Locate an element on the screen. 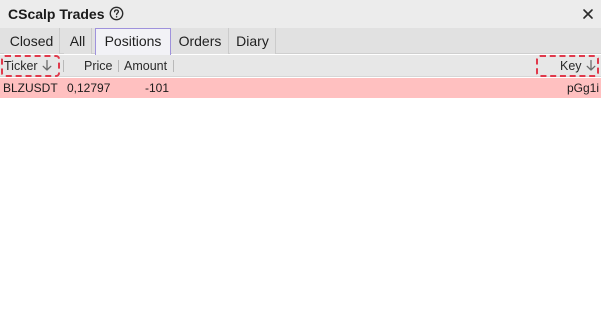 This screenshot has height=330, width=601. highlight-key-header is located at coordinates (567, 66).